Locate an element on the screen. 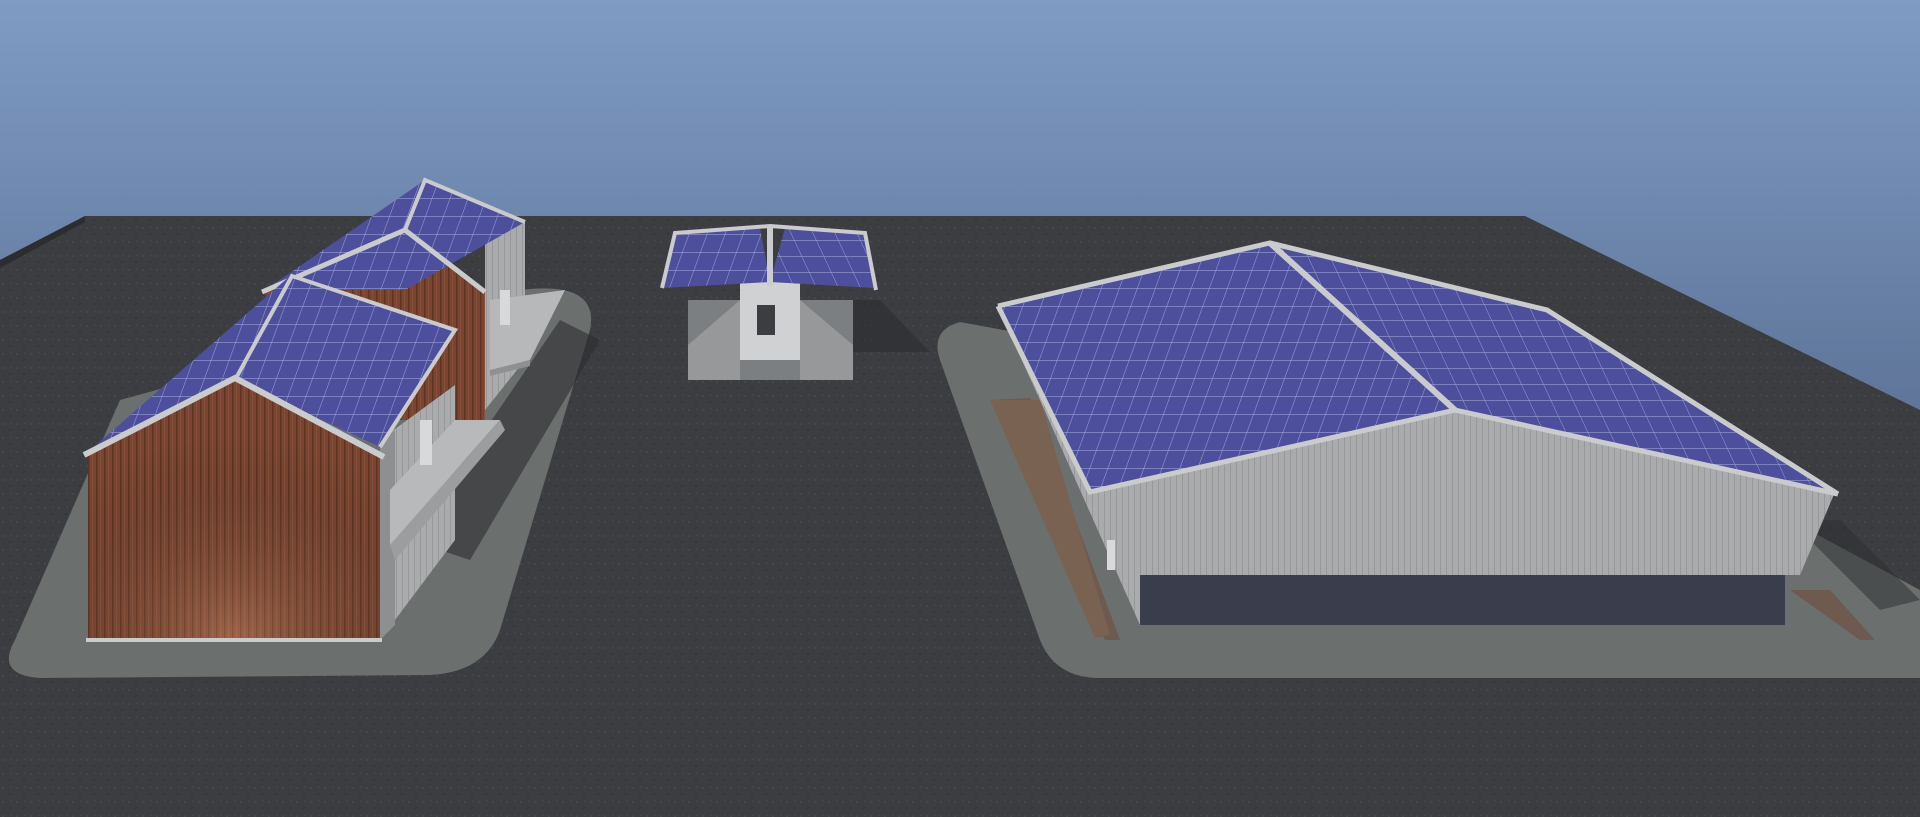 The width and height of the screenshot is (1920, 817). pavilion-roof-left is located at coordinates (716, 258).